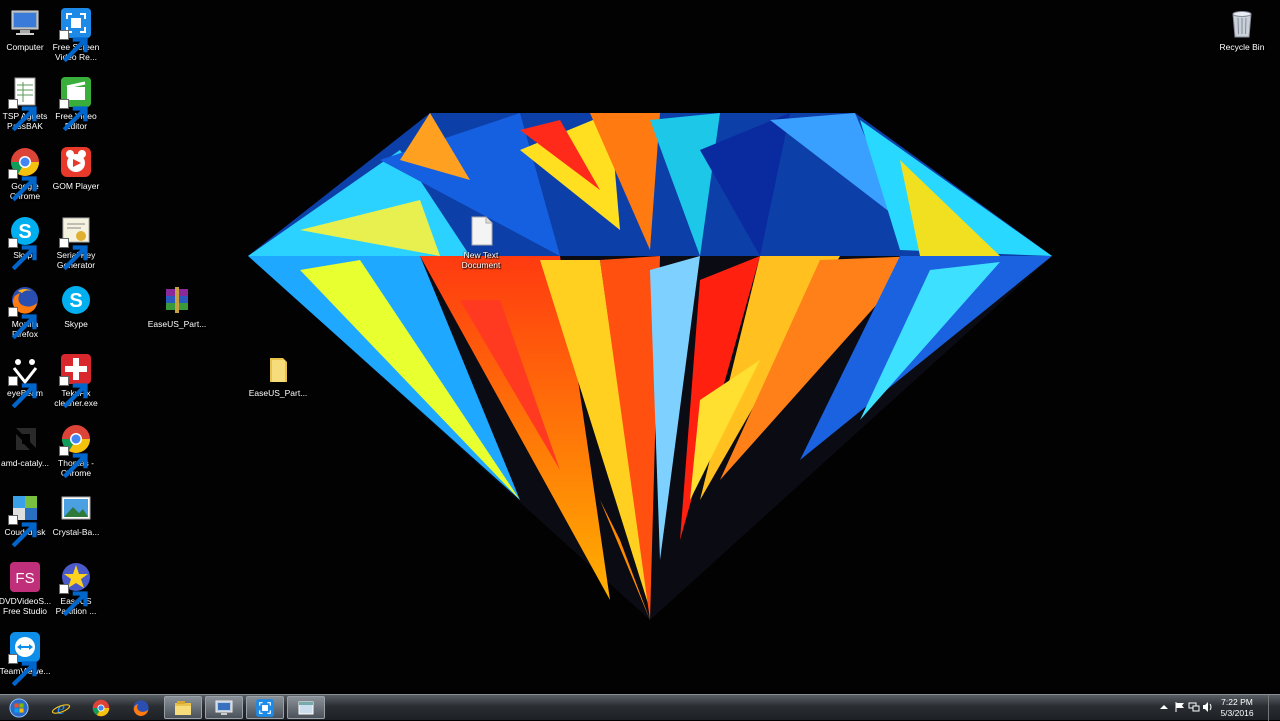 This screenshot has height=721, width=1280. Describe the element at coordinates (481, 231) in the screenshot. I see `text-file-icon` at that location.